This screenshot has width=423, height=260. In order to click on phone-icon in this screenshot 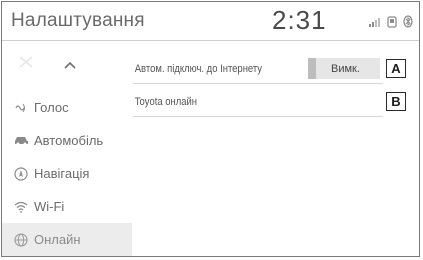, I will do `click(392, 21)`.